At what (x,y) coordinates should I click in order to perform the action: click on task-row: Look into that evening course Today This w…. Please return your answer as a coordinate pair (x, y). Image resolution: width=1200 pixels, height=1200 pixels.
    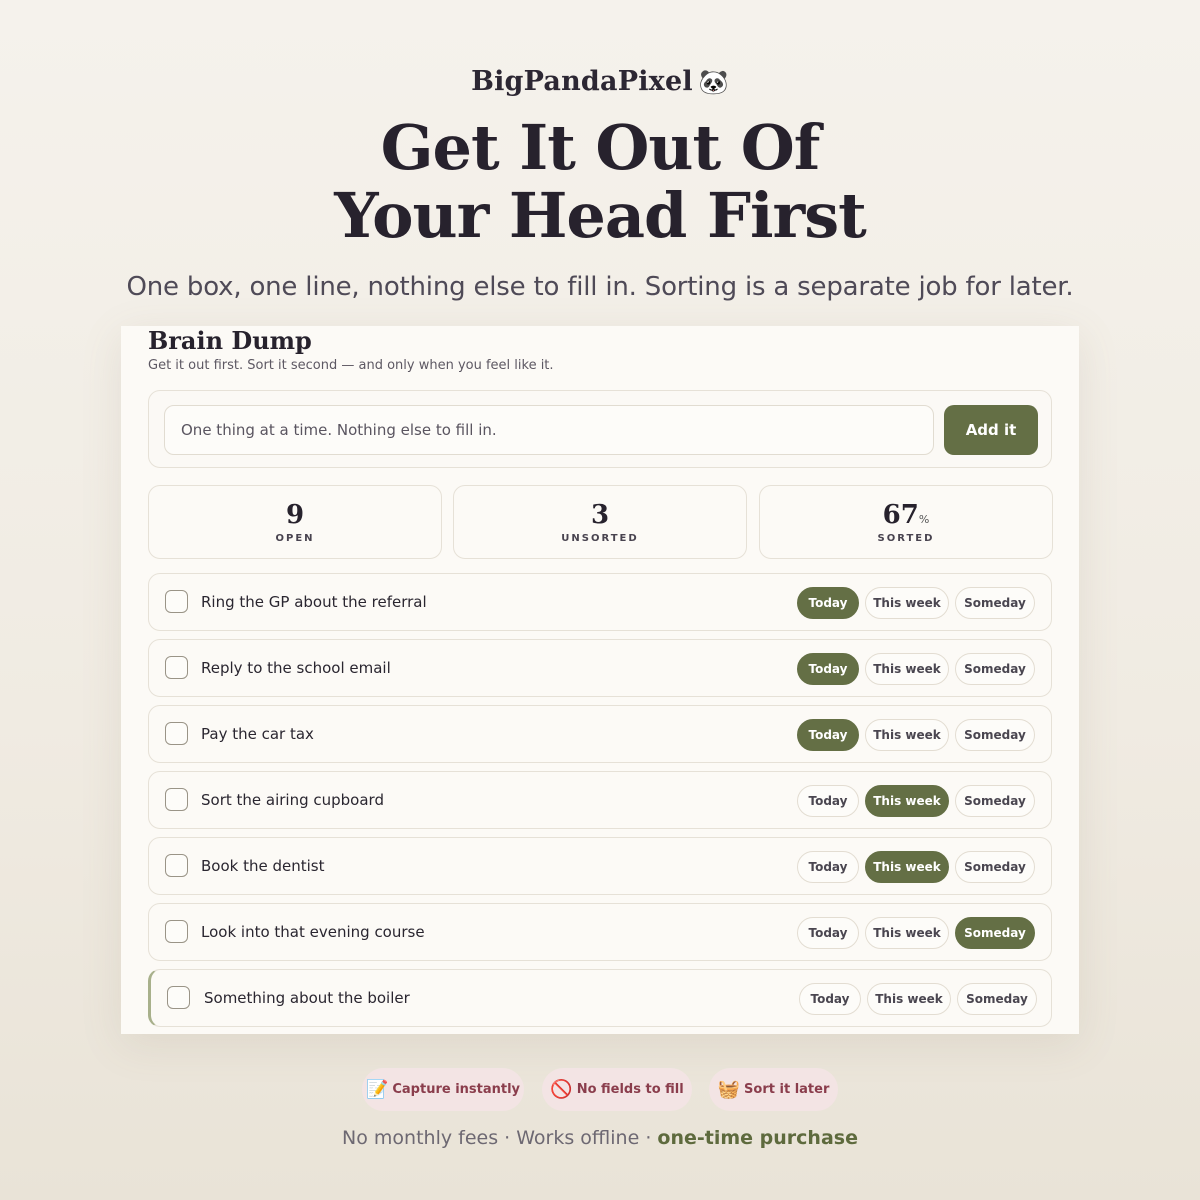
    Looking at the image, I should click on (600, 932).